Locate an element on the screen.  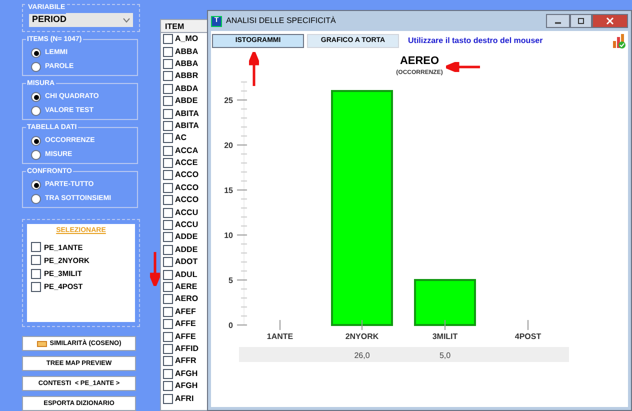
maximize-icon is located at coordinates (581, 21).